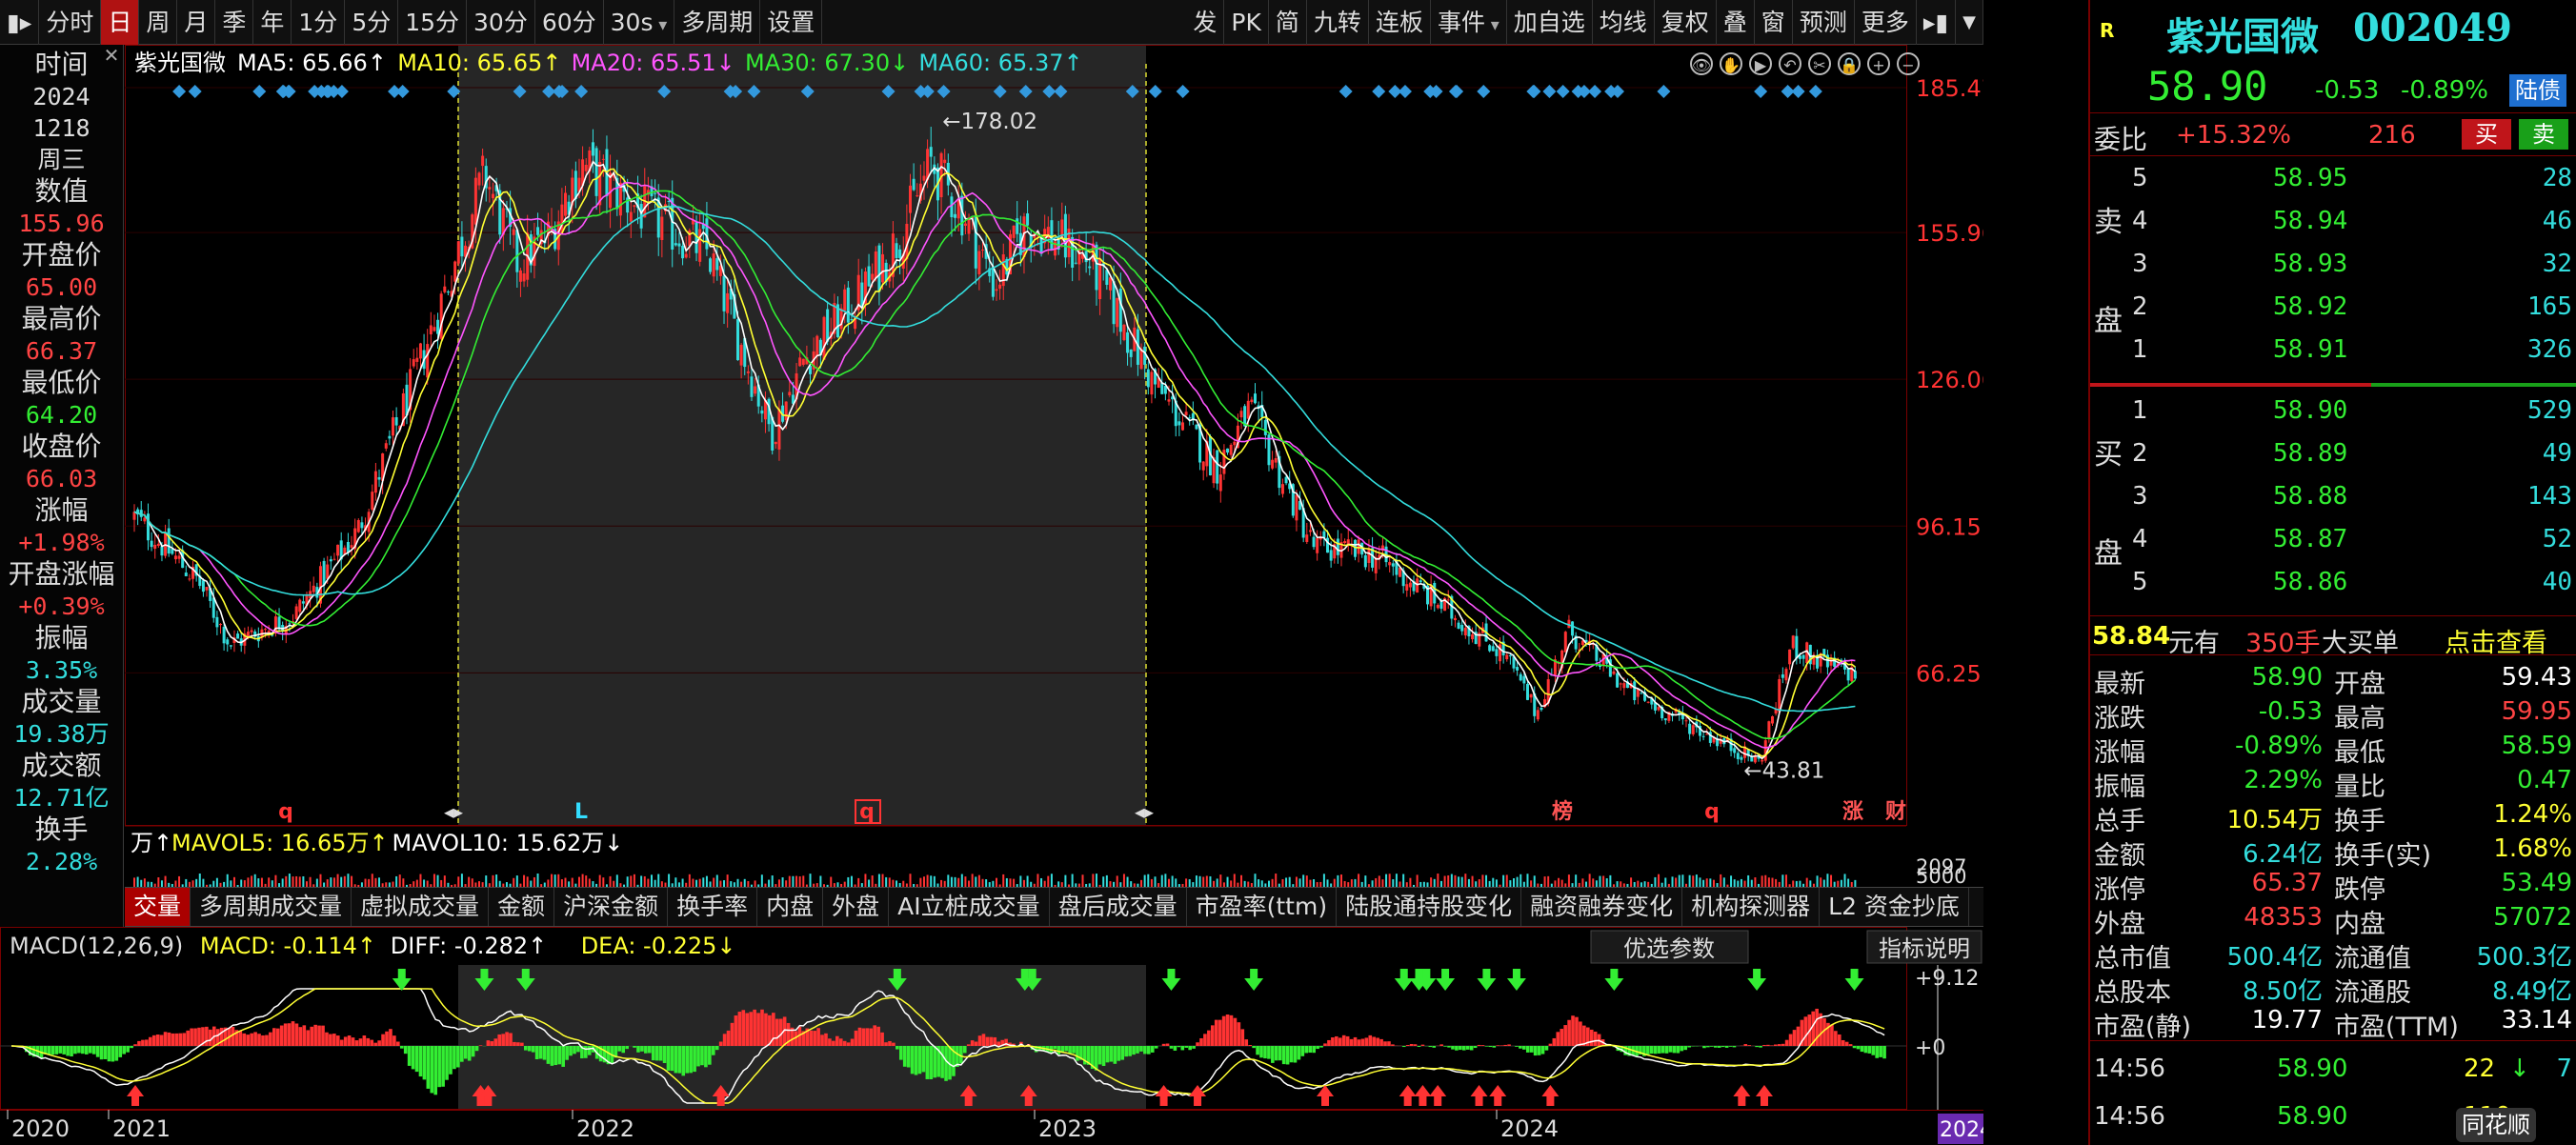 The width and height of the screenshot is (2576, 1145). What do you see at coordinates (717, 22) in the screenshot?
I see `tab-multi-period: 多周期` at bounding box center [717, 22].